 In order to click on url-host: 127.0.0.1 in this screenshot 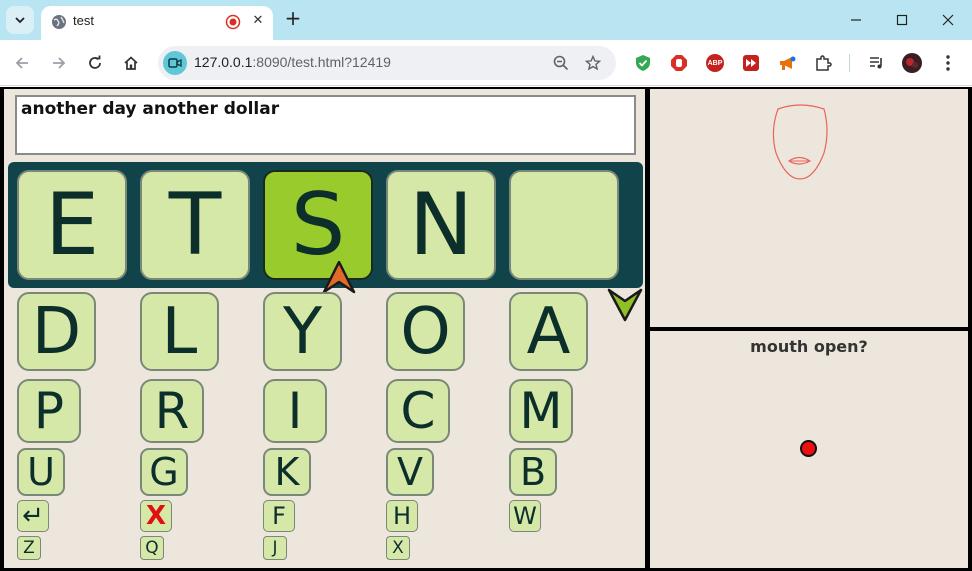, I will do `click(223, 62)`.